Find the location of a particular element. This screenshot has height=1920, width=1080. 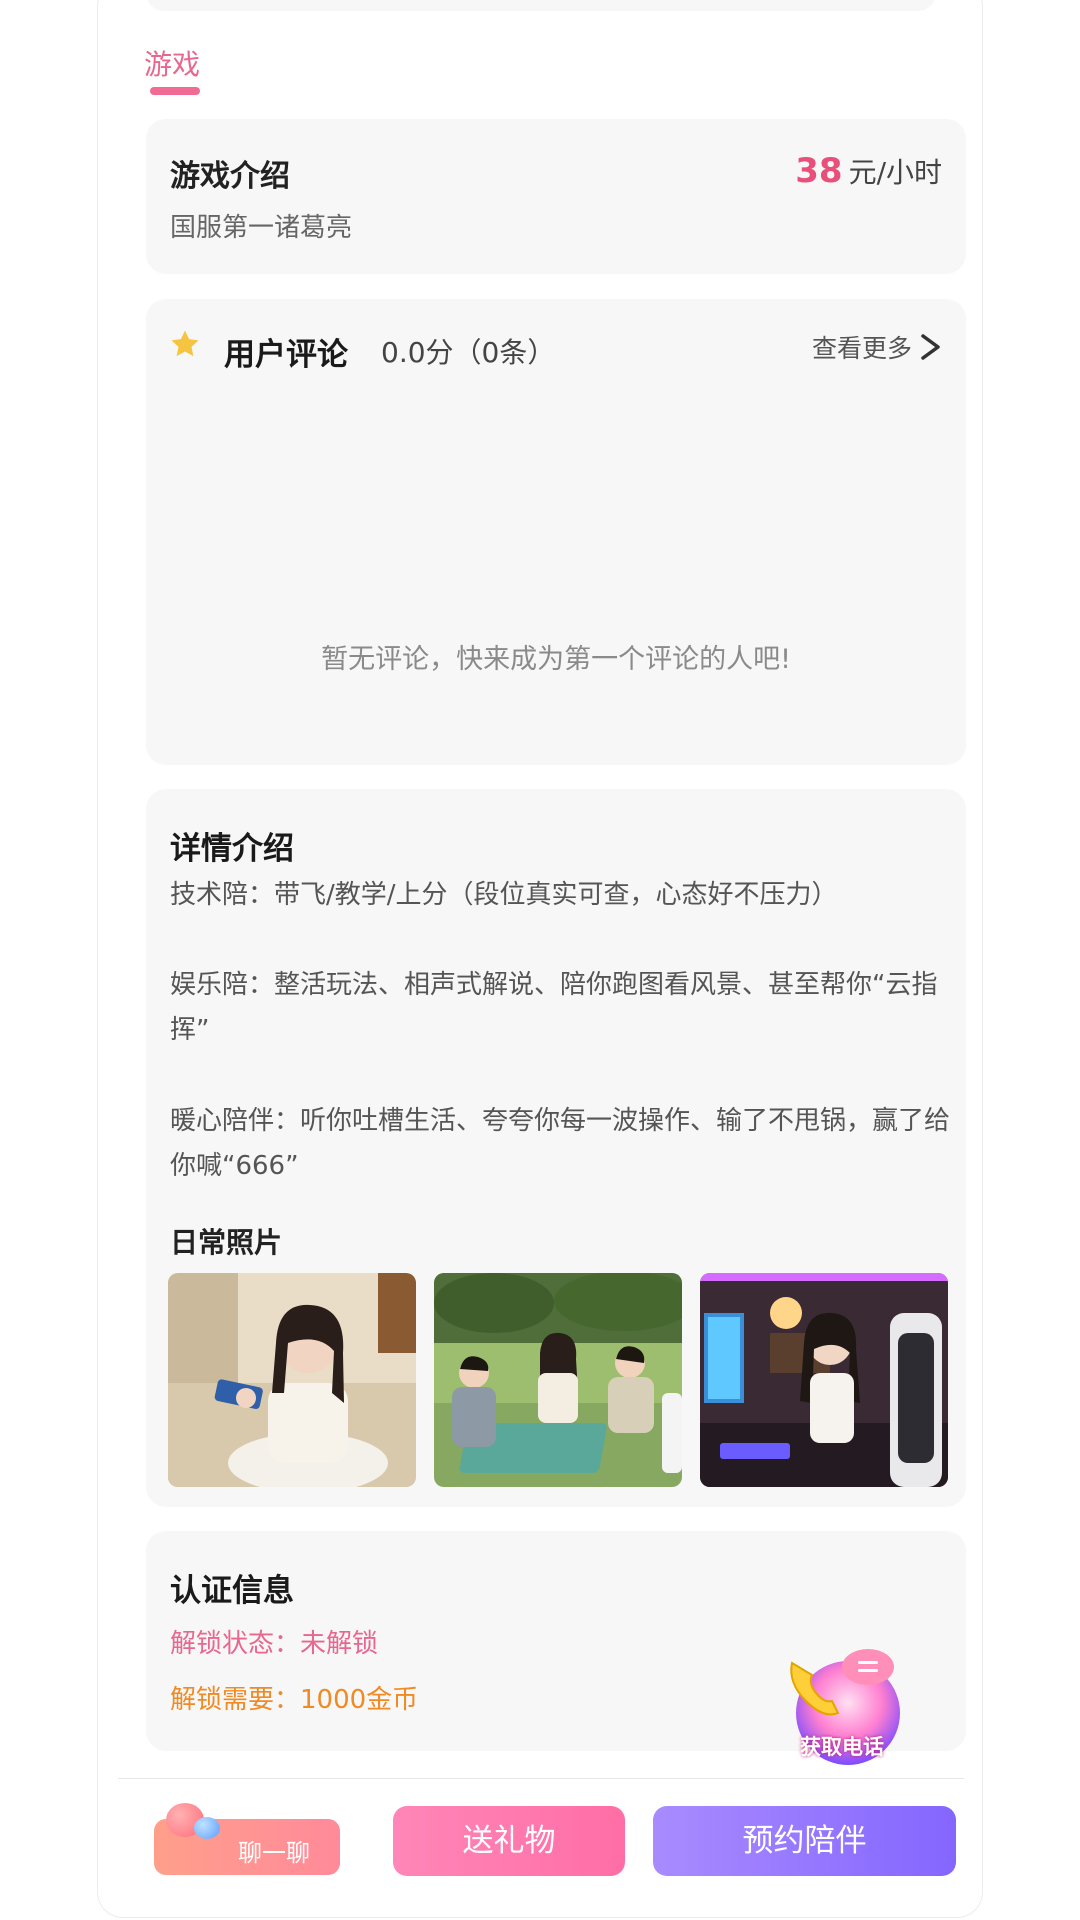

chat-button: 聊一聊 is located at coordinates (247, 1839).